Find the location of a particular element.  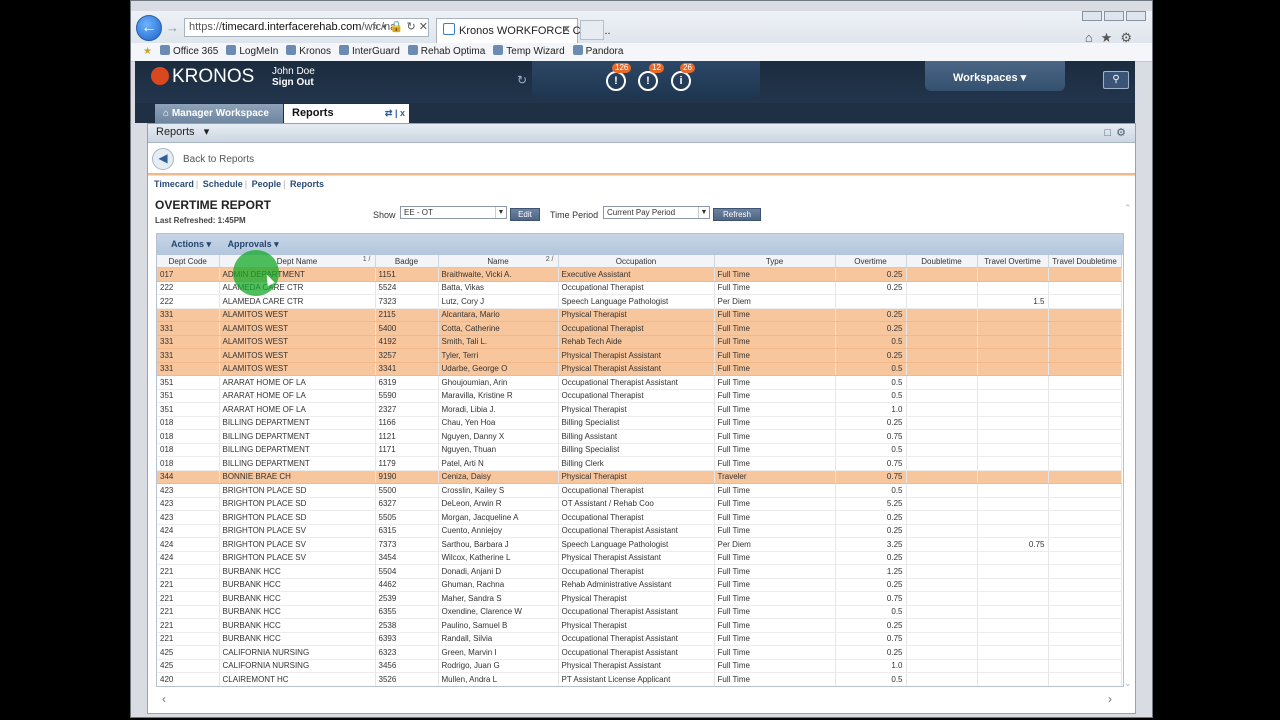

time-period-select: Current Pay Period ▼ is located at coordinates (656, 212).